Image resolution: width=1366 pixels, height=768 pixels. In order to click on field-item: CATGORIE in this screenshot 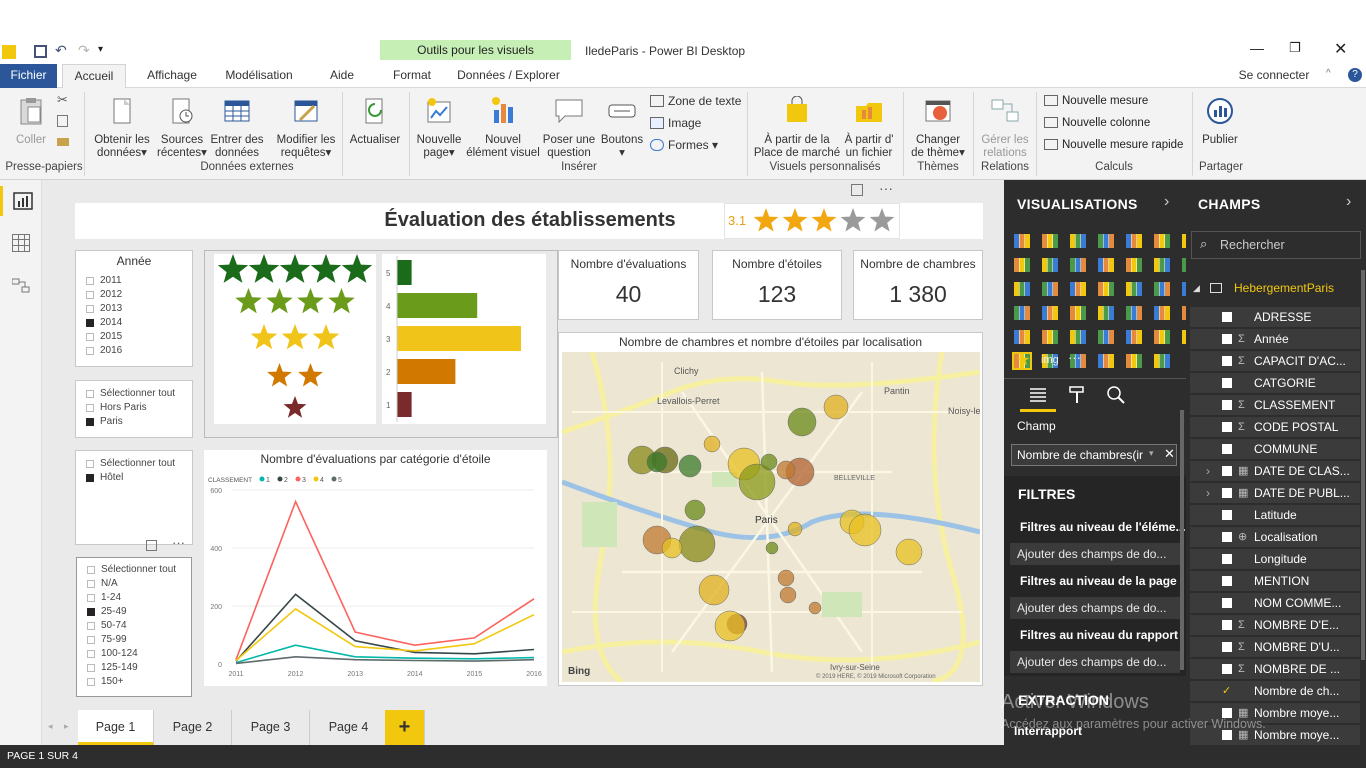, I will do `click(1275, 383)`.